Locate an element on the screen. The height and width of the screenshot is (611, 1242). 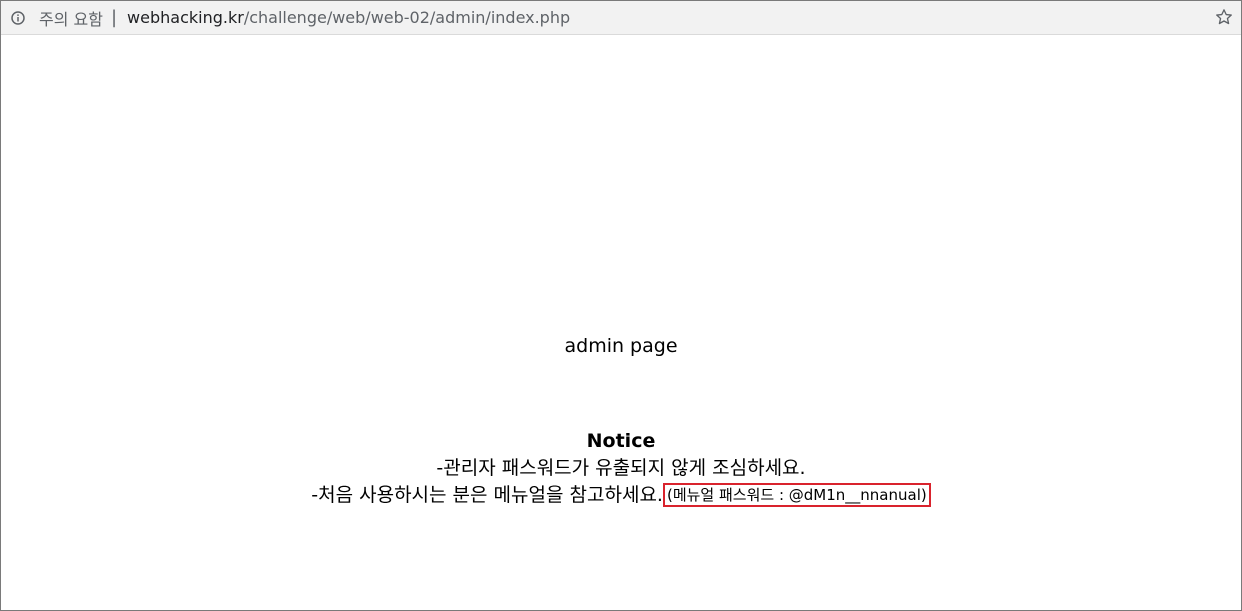
page-title: admin page is located at coordinates (621, 346).